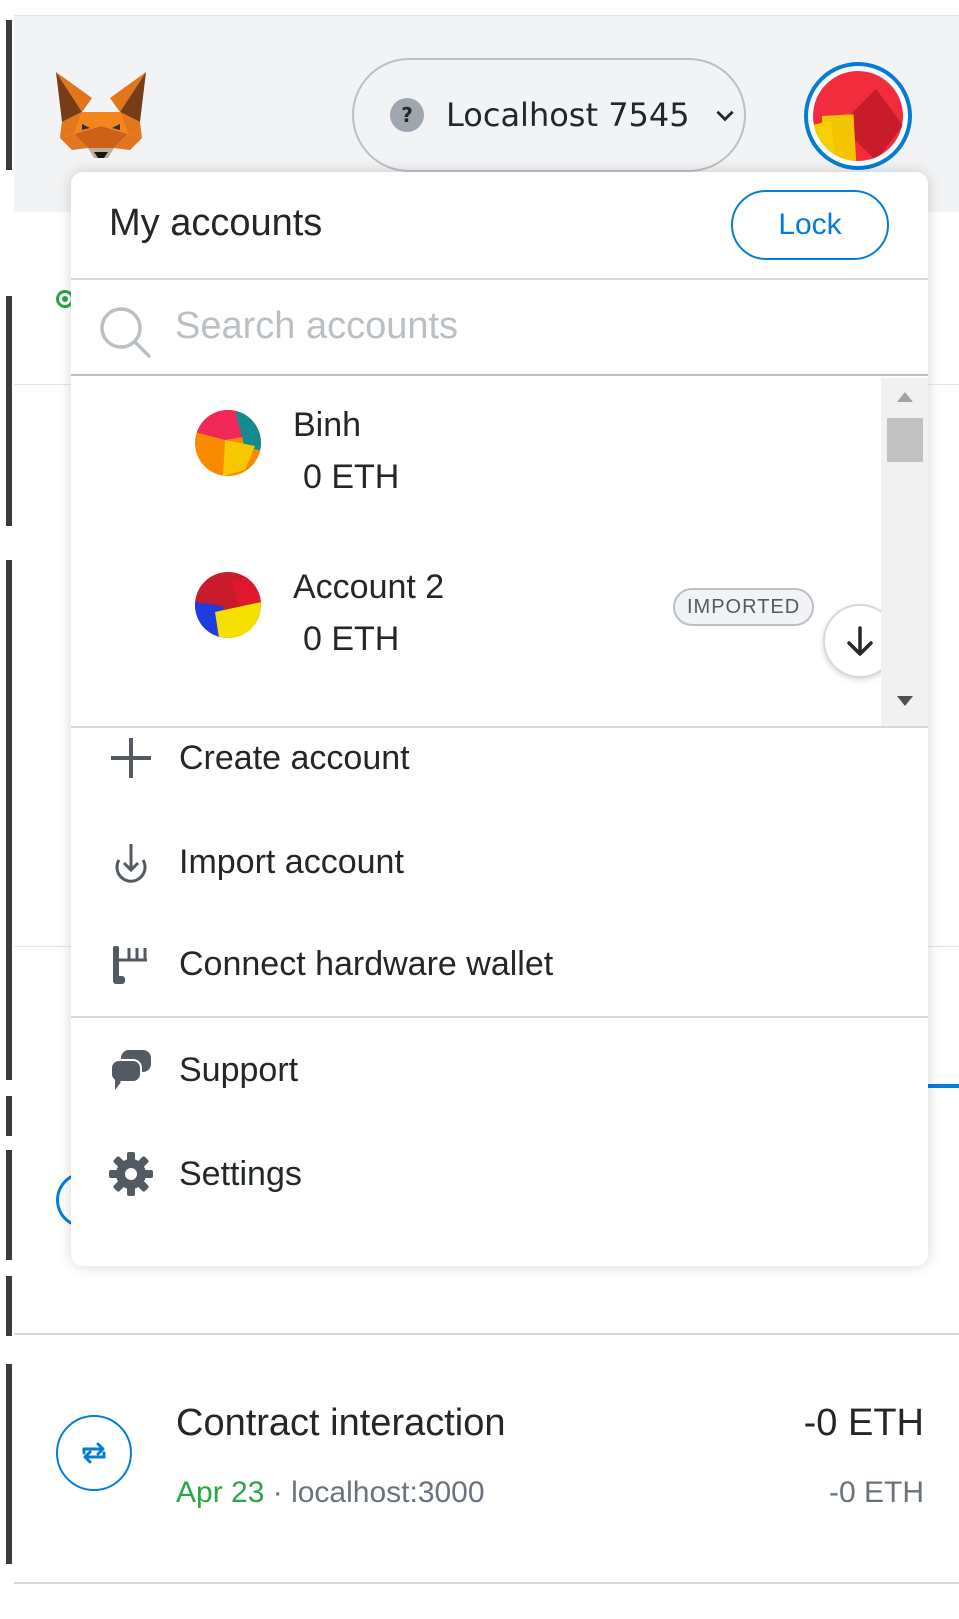 Image resolution: width=959 pixels, height=1619 pixels. What do you see at coordinates (905, 440) in the screenshot?
I see `scrollbar-thumb` at bounding box center [905, 440].